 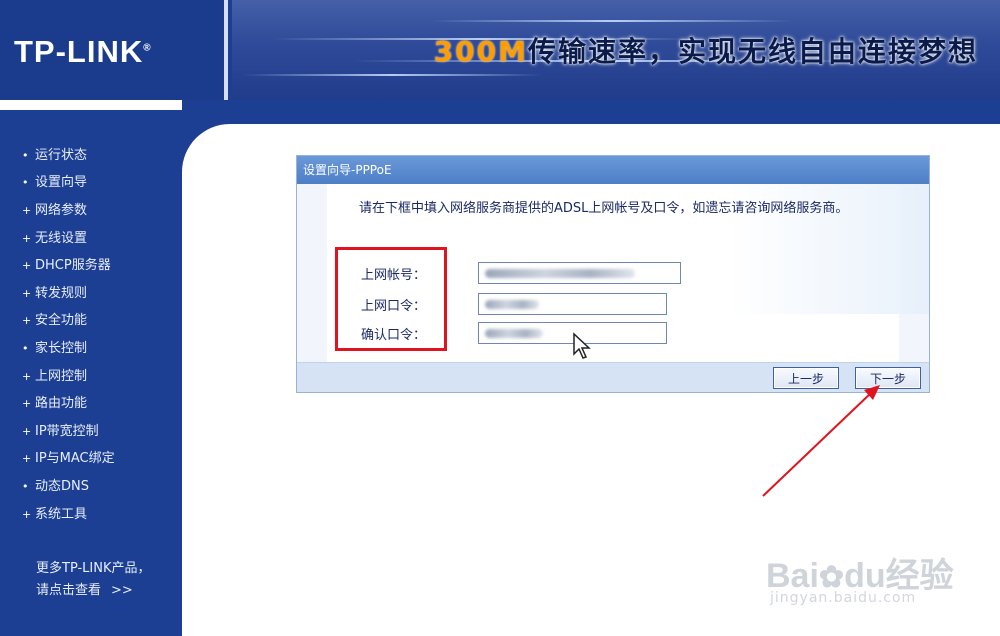 I want to click on sidebar-item-wireless: + 无线设置, so click(x=68, y=239).